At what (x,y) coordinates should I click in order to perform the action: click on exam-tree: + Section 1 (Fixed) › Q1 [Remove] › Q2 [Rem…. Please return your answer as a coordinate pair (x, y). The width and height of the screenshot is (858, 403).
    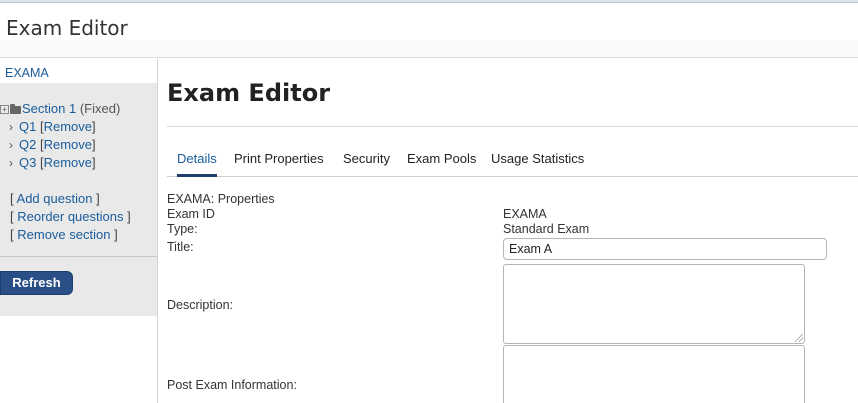
    Looking at the image, I should click on (78, 199).